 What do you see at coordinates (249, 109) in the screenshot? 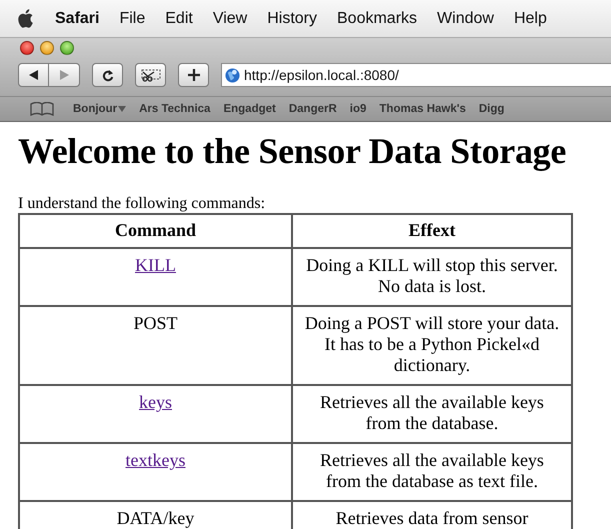
I see `bookmark-link: Engadget` at bounding box center [249, 109].